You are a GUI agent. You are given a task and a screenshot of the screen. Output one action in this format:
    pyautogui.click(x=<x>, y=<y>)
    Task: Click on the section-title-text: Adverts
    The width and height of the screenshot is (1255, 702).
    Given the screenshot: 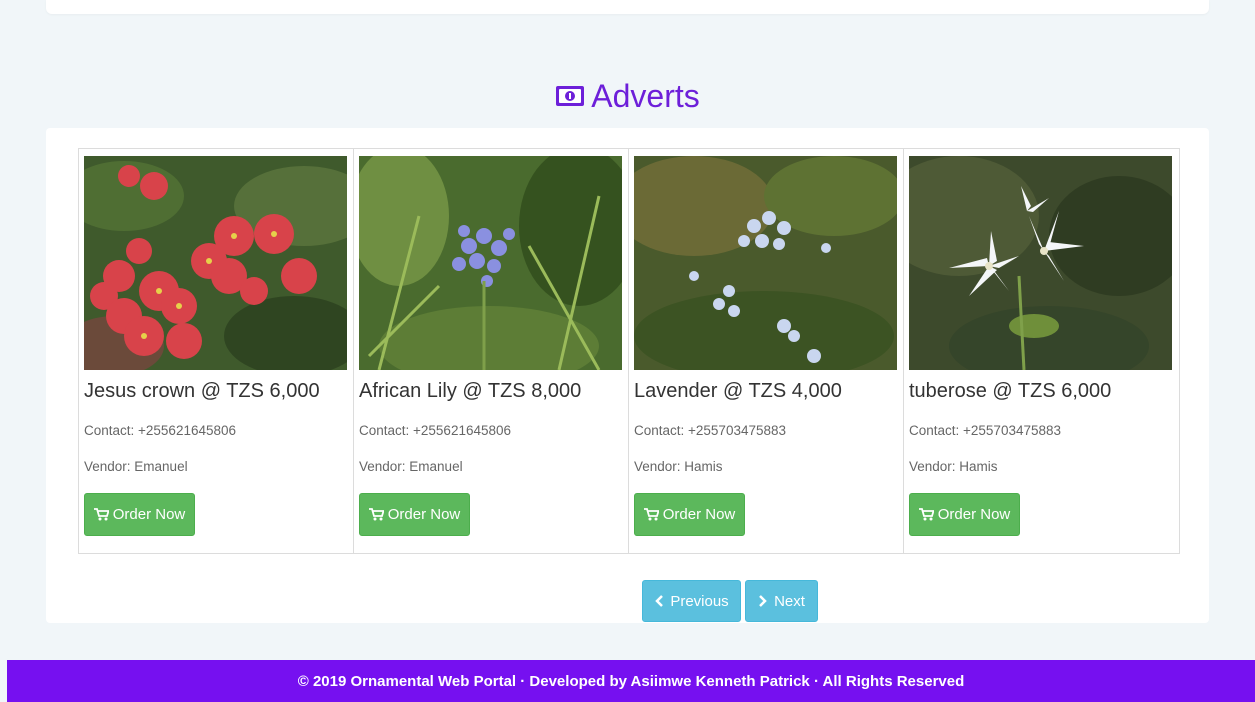 What is the action you would take?
    pyautogui.click(x=645, y=96)
    